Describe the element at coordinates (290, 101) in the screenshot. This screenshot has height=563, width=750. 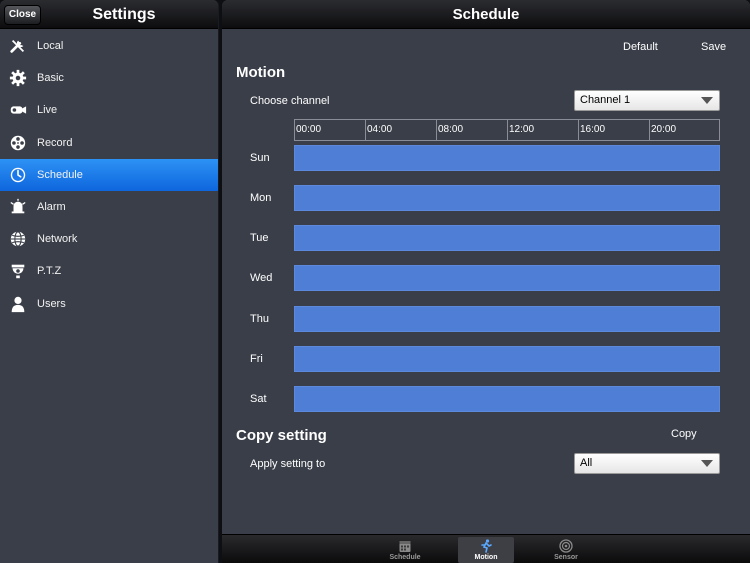
I see `choose-channel-label: Choose channel` at that location.